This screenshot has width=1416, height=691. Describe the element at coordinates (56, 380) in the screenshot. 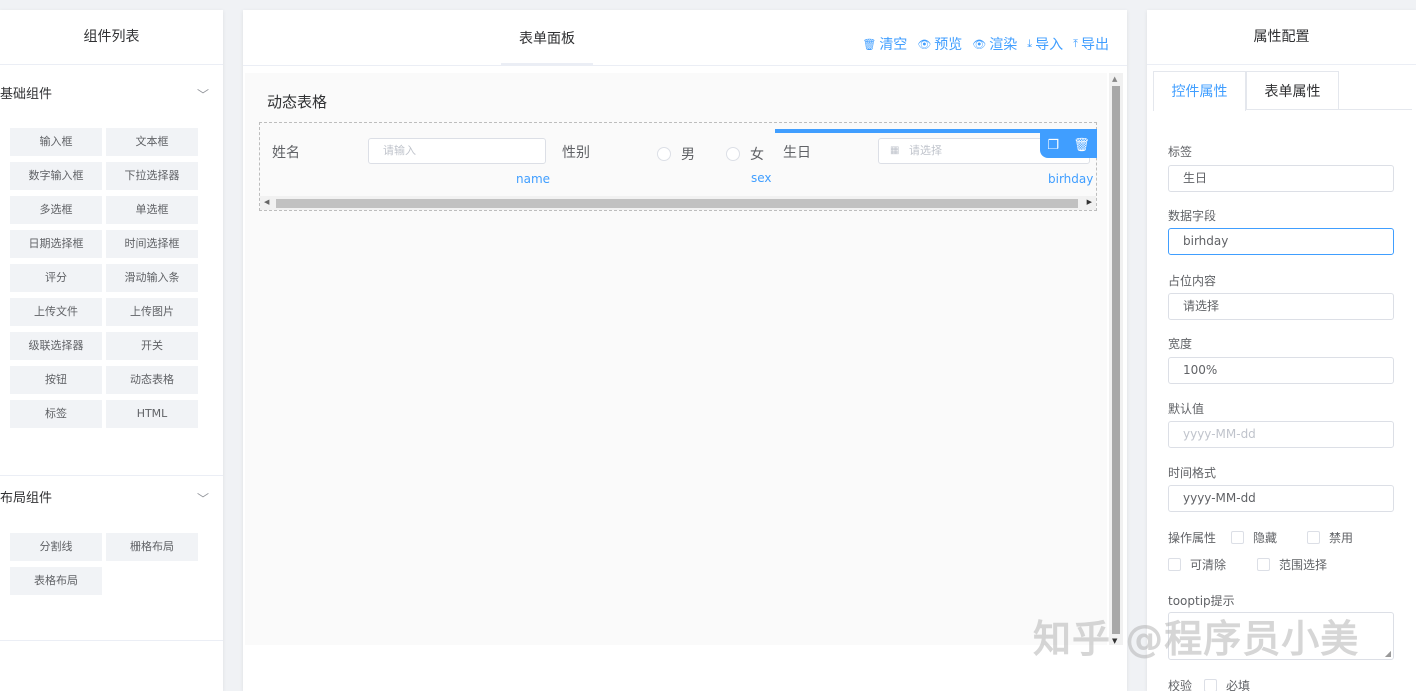

I see `component-item: 按钮` at that location.